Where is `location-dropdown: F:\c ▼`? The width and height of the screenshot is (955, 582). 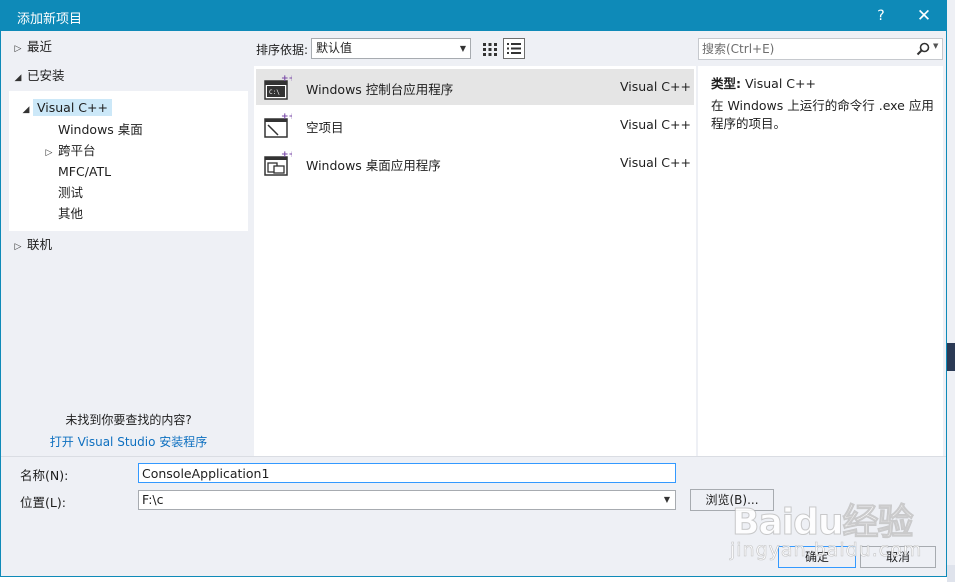
location-dropdown: F:\c ▼ is located at coordinates (407, 500).